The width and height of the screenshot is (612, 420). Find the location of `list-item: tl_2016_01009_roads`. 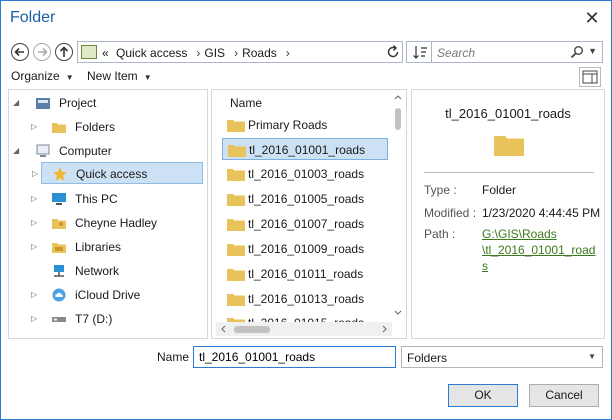

list-item: tl_2016_01009_roads is located at coordinates (305, 249).